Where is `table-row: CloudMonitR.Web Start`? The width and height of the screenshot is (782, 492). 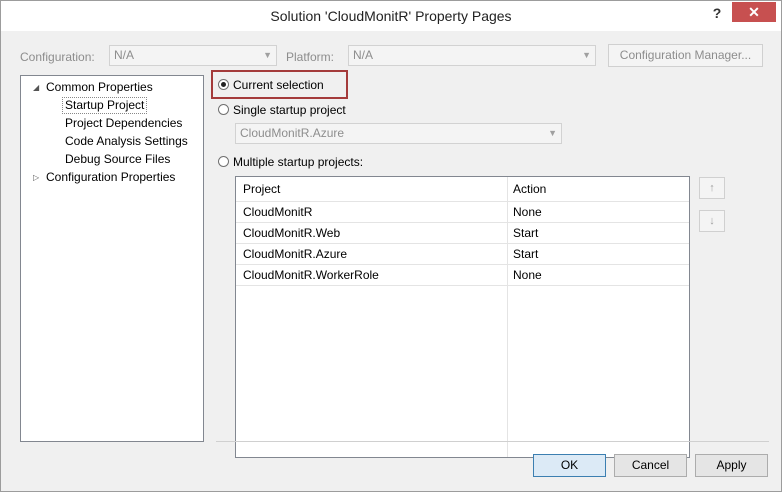 table-row: CloudMonitR.Web Start is located at coordinates (462, 233).